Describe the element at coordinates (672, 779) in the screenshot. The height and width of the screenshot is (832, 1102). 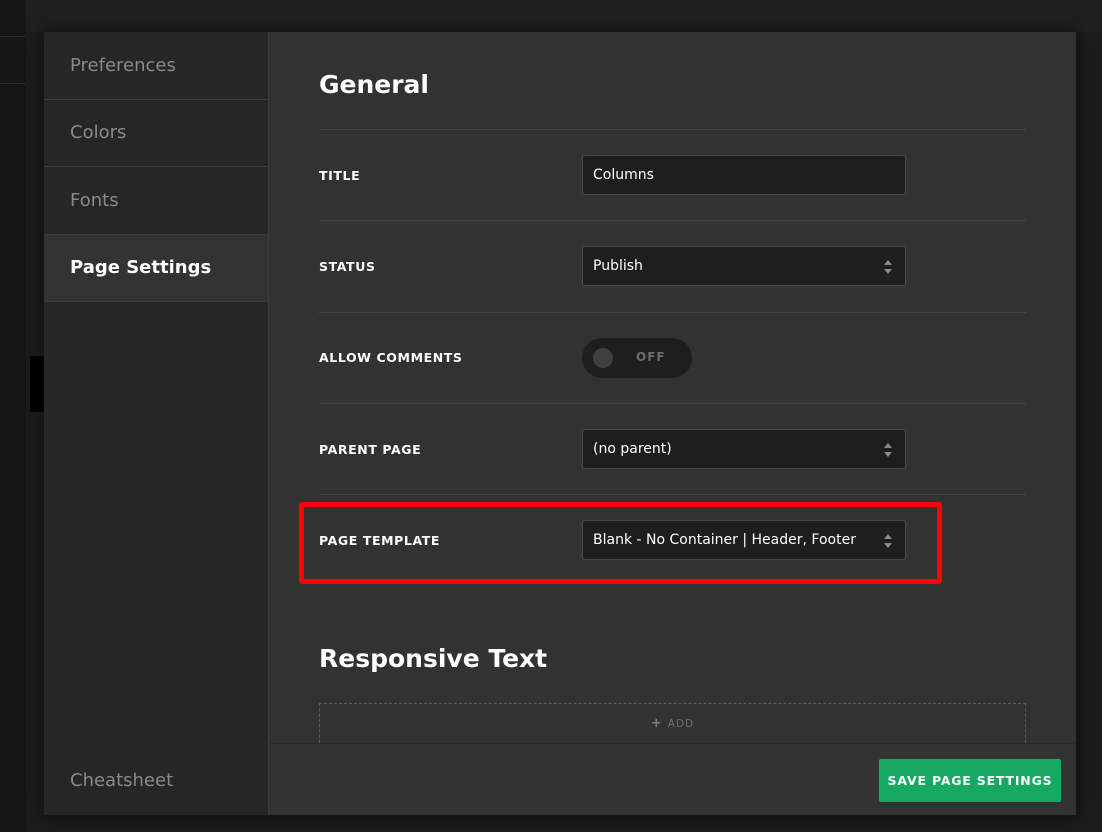
I see `settings-footer: SAVE PAGE SETTINGS` at that location.